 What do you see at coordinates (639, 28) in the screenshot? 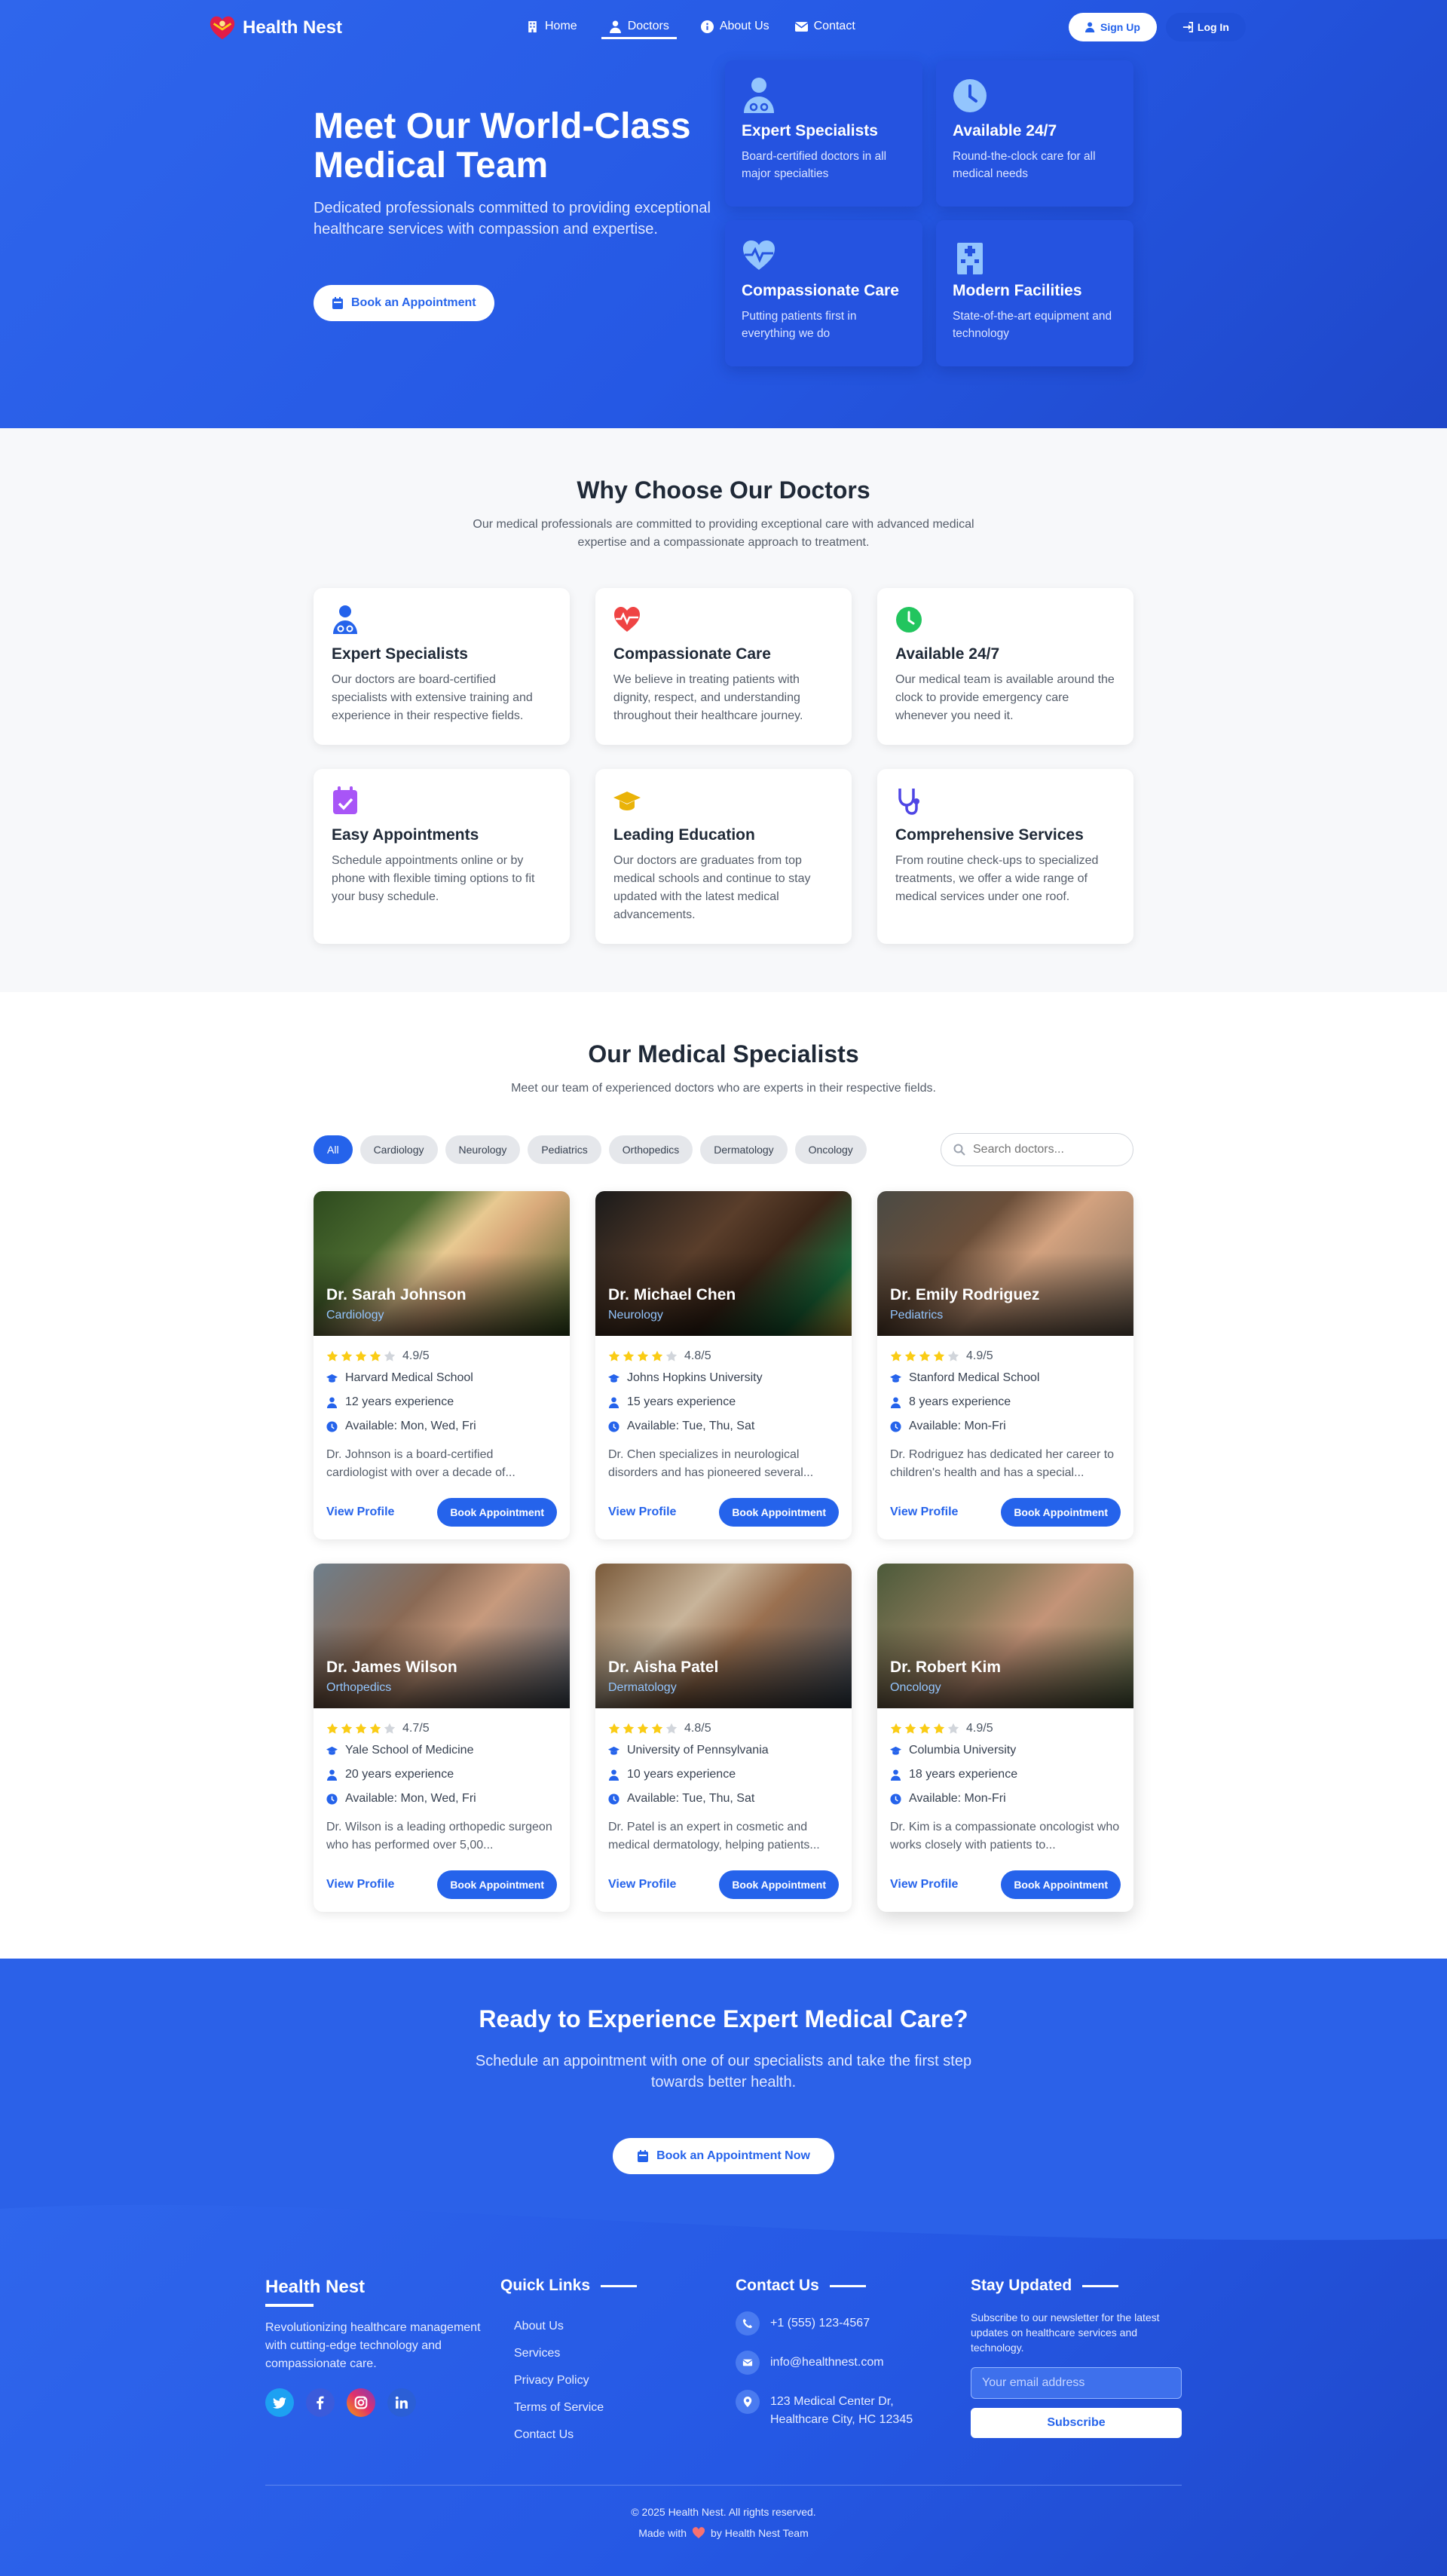
I see `nav-doctors: Doctors` at bounding box center [639, 28].